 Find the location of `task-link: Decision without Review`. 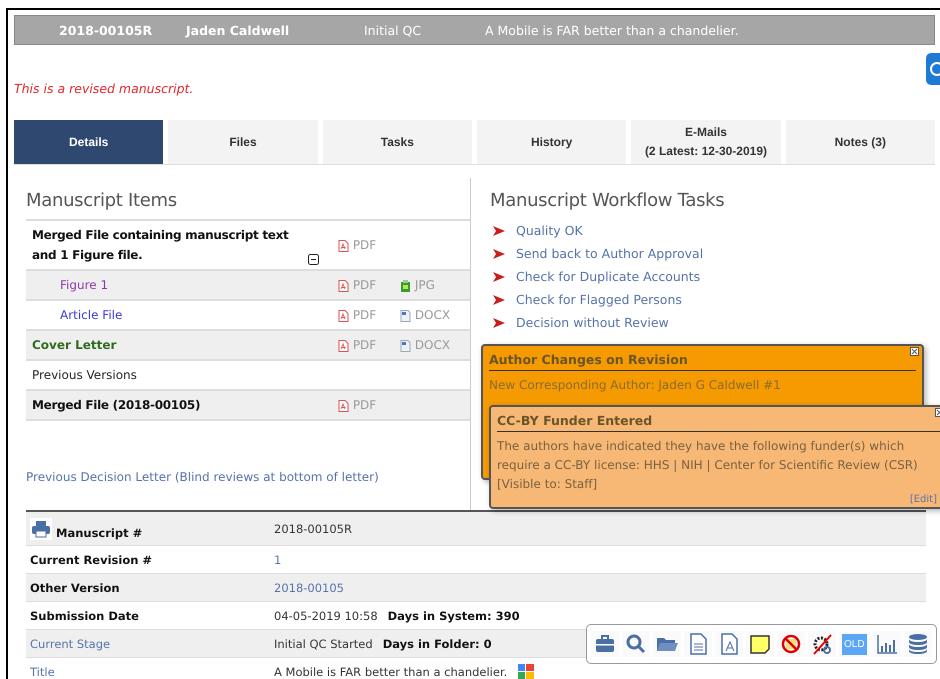

task-link: Decision without Review is located at coordinates (592, 322).